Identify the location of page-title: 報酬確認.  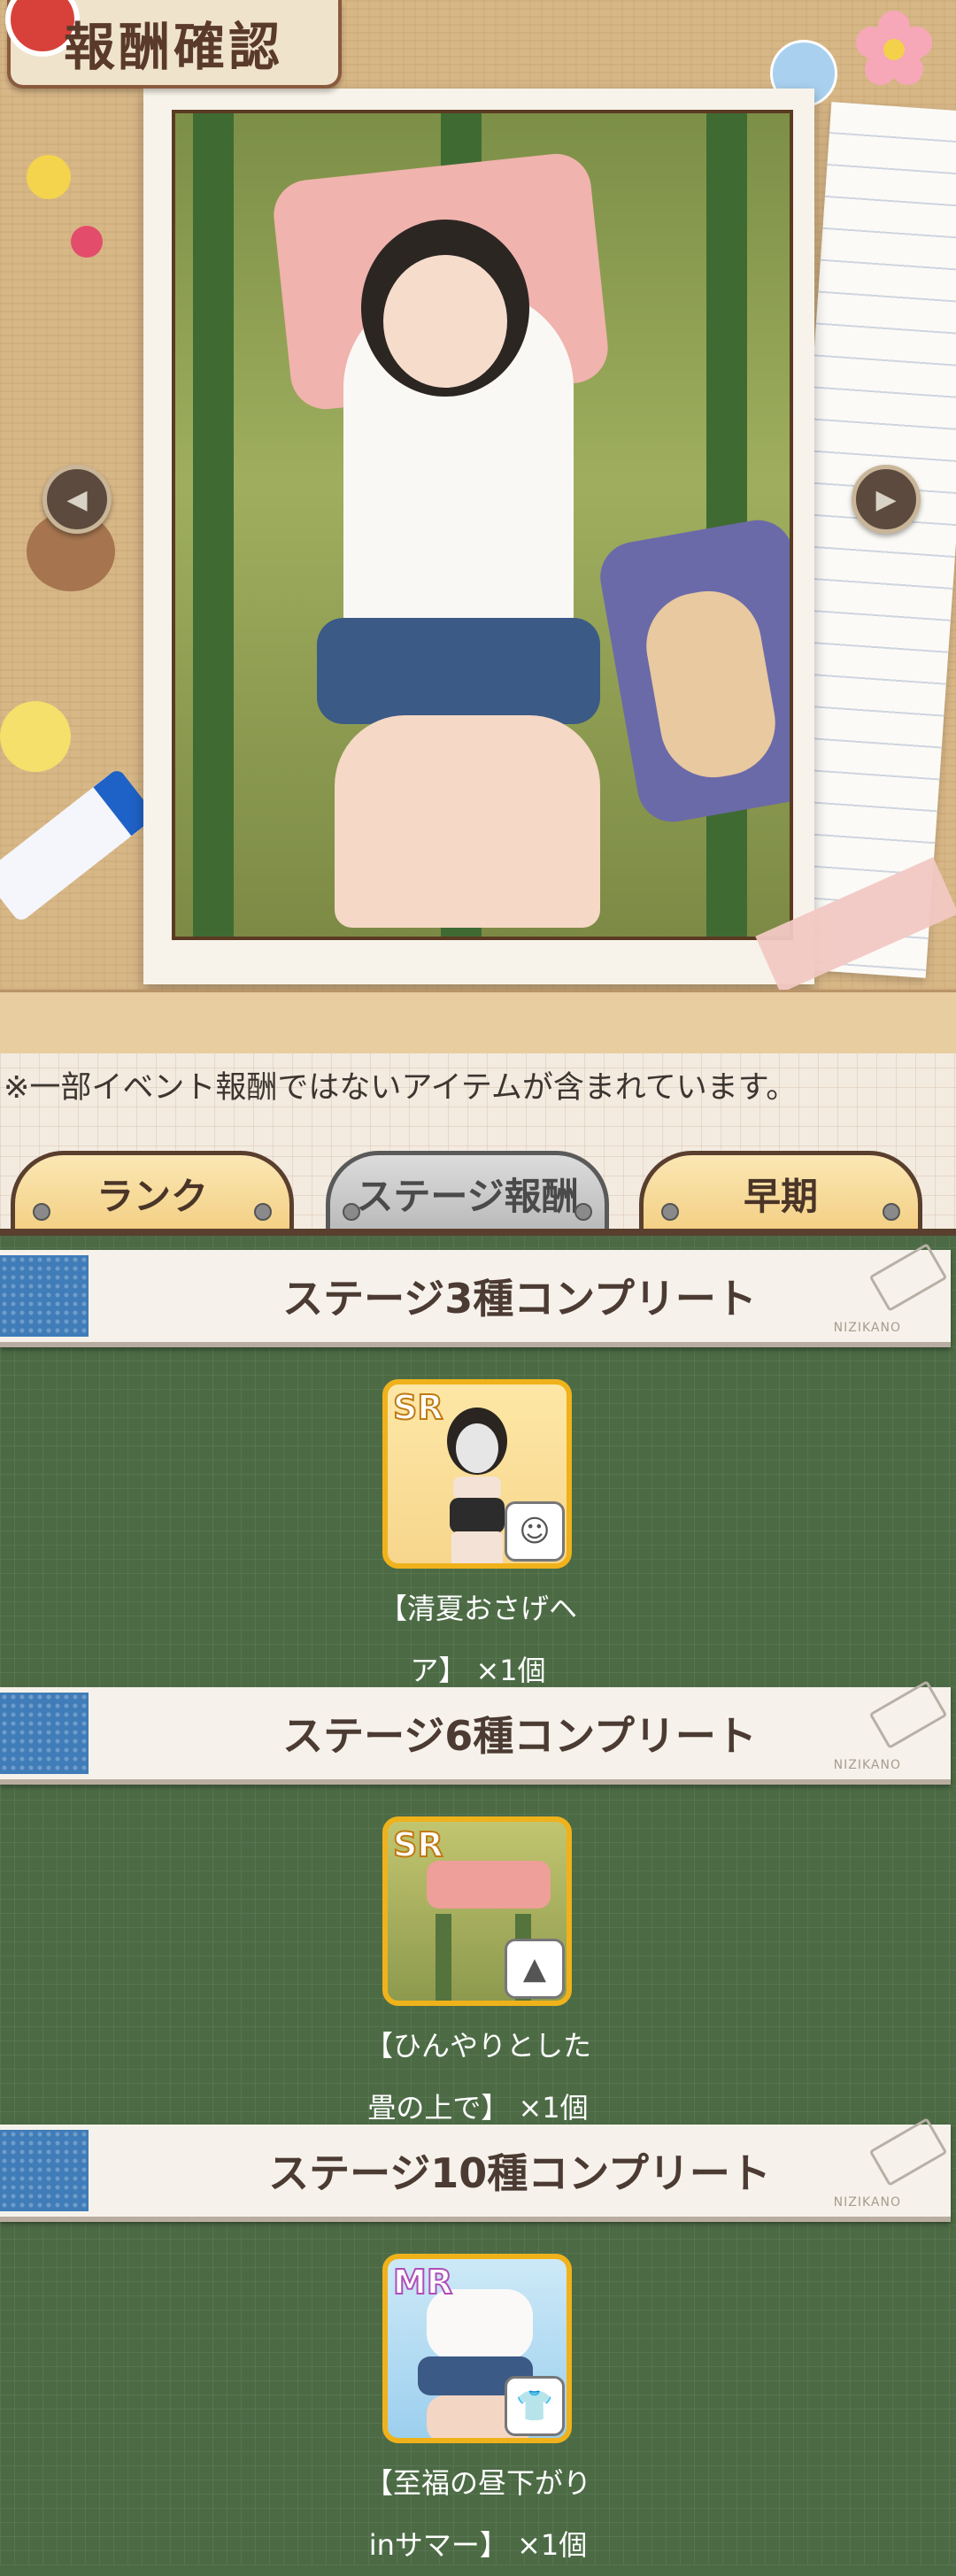
(174, 47).